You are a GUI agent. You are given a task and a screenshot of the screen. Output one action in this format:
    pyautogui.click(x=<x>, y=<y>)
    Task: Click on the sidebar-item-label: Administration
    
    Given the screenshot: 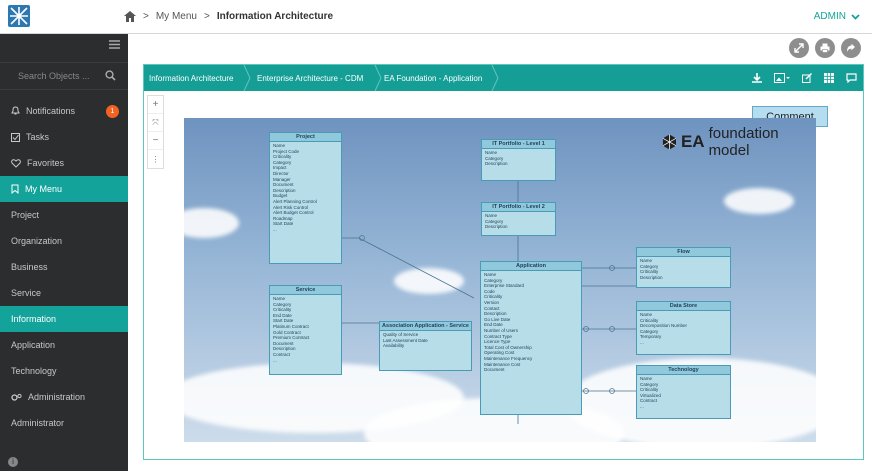 What is the action you would take?
    pyautogui.click(x=57, y=397)
    